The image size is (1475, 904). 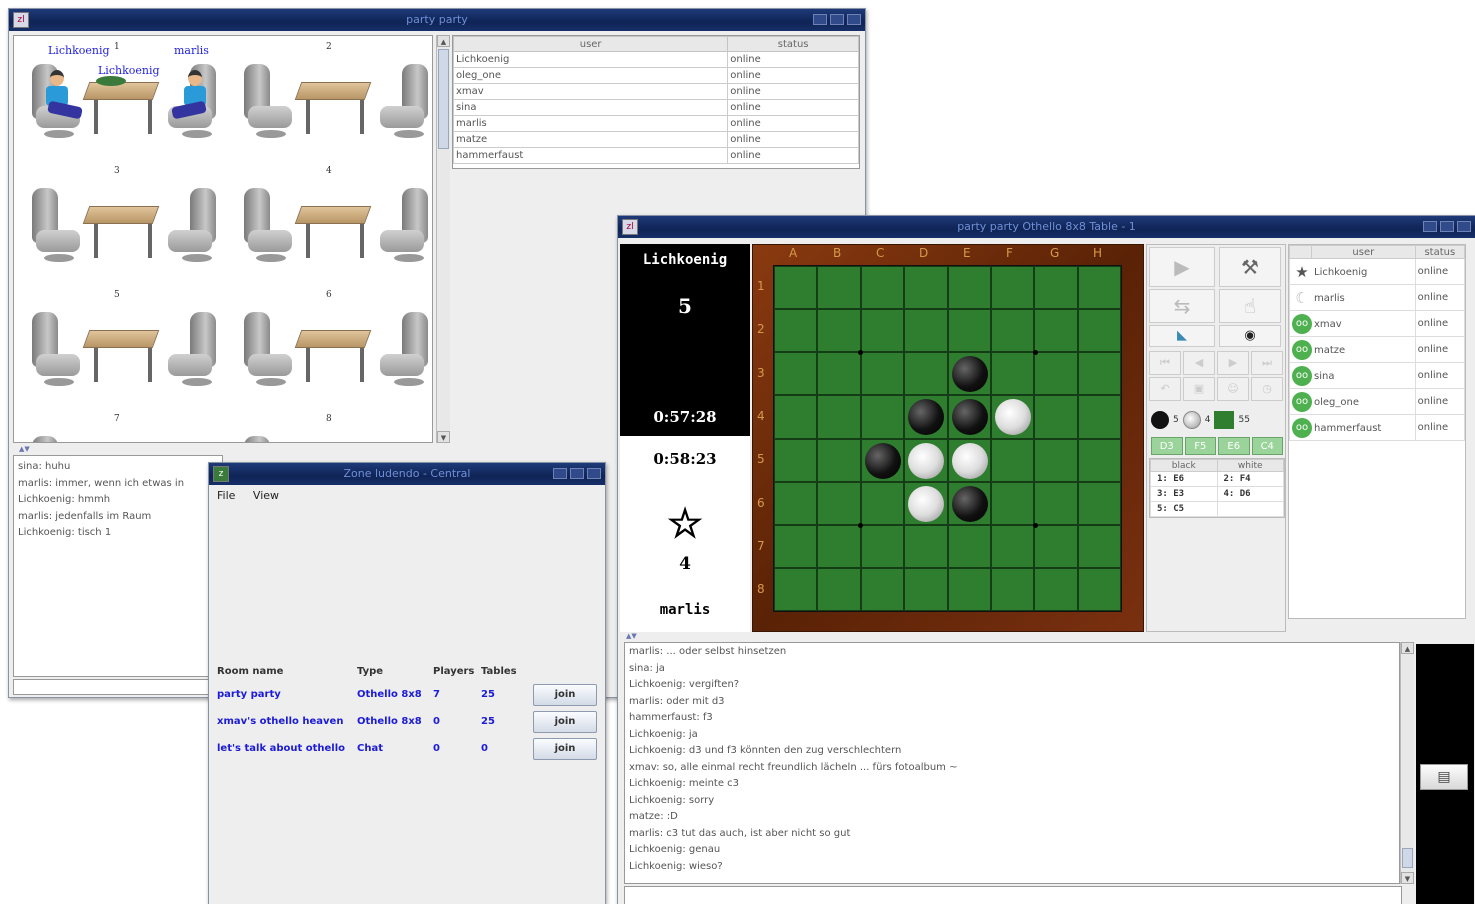 What do you see at coordinates (287, 694) in the screenshot?
I see `room-name: party party` at bounding box center [287, 694].